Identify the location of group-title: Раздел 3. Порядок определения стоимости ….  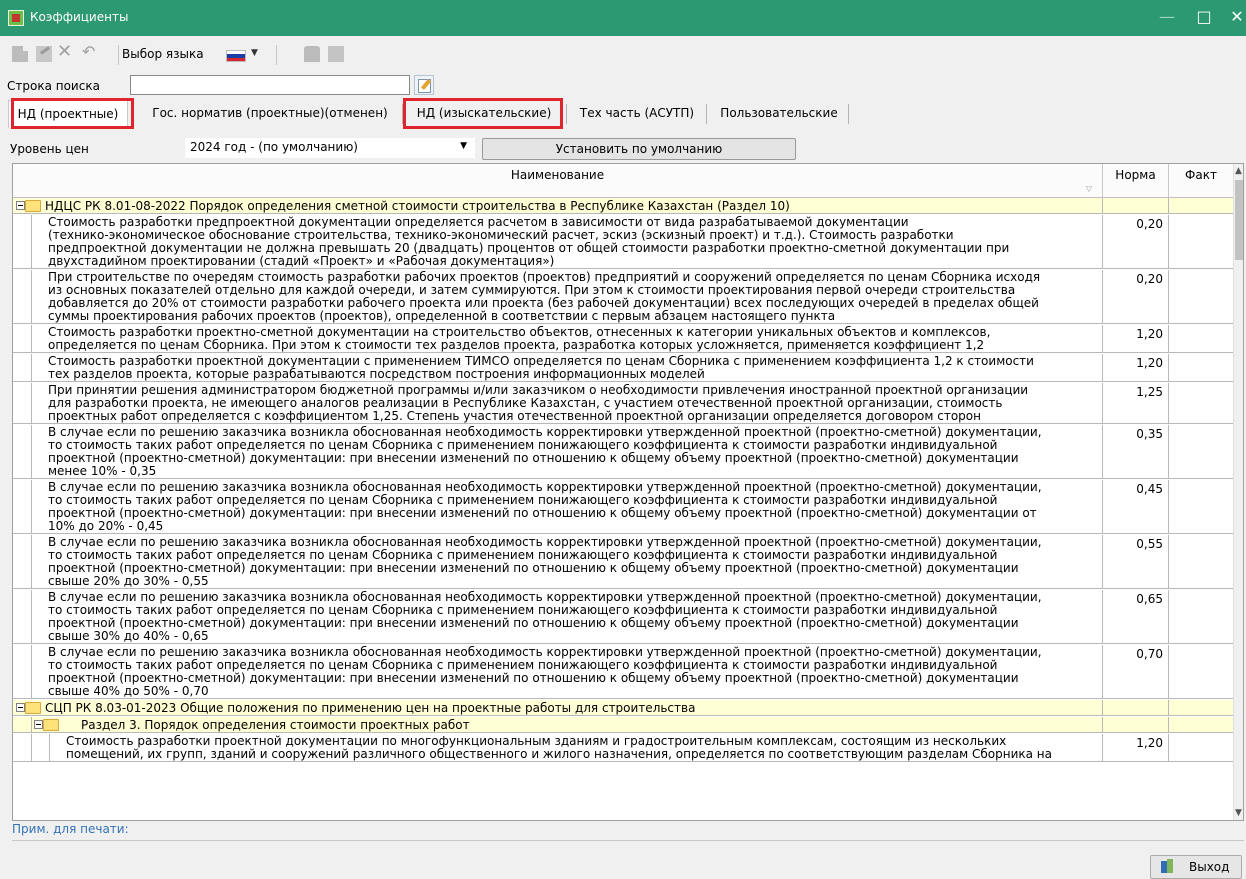
(567, 724).